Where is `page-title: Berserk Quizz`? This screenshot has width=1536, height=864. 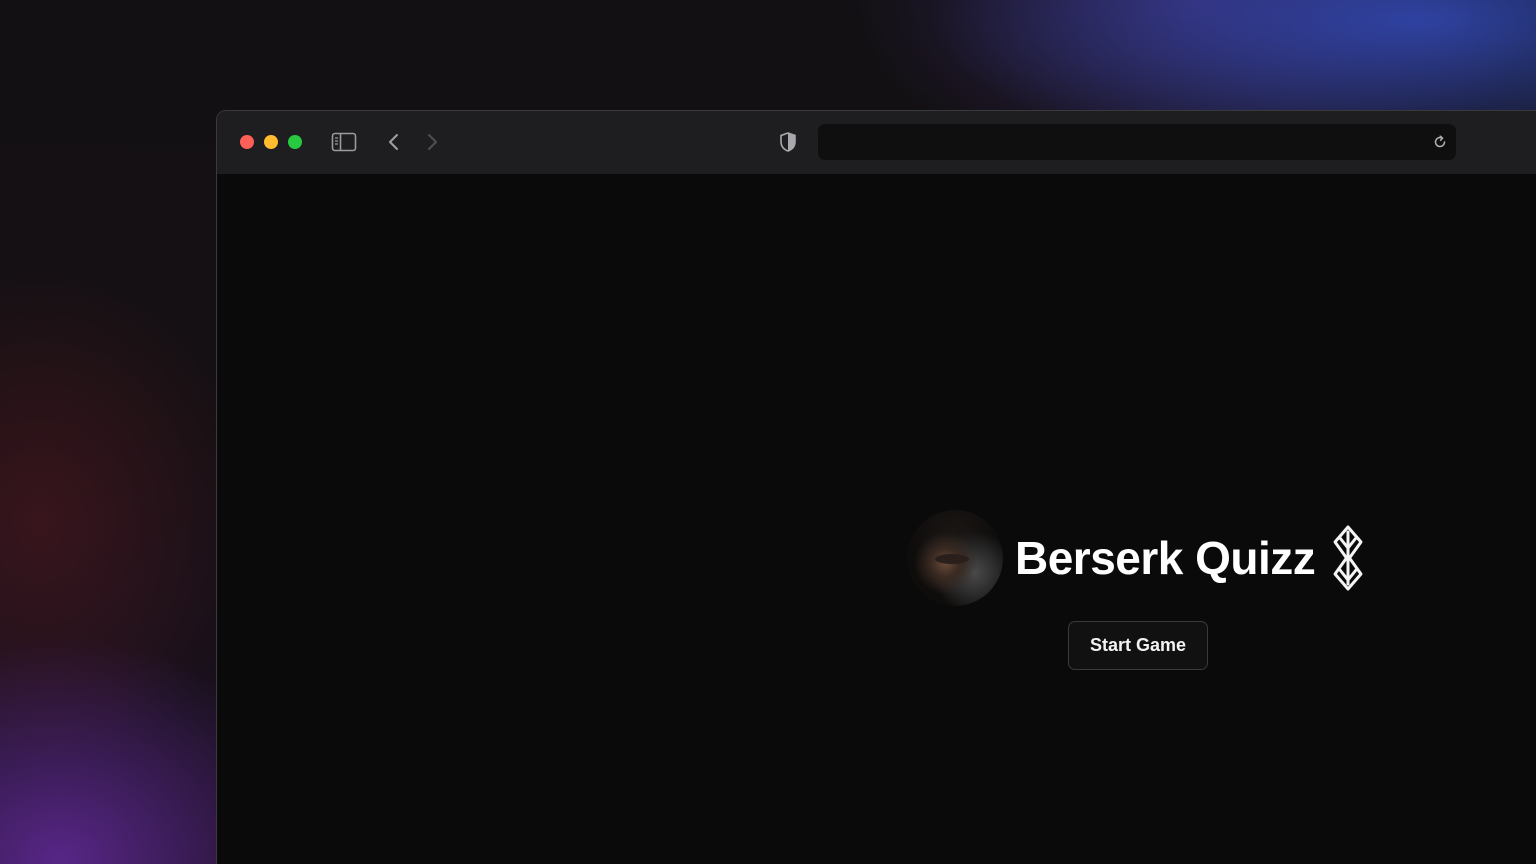
page-title: Berserk Quizz is located at coordinates (1165, 558).